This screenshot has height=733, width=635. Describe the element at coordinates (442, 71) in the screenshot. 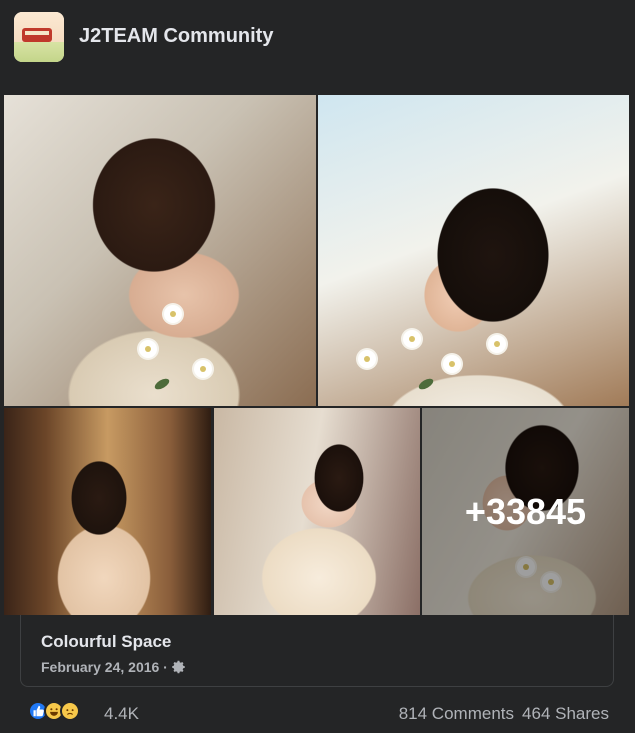

I see `clipped-caption-text: .` at that location.